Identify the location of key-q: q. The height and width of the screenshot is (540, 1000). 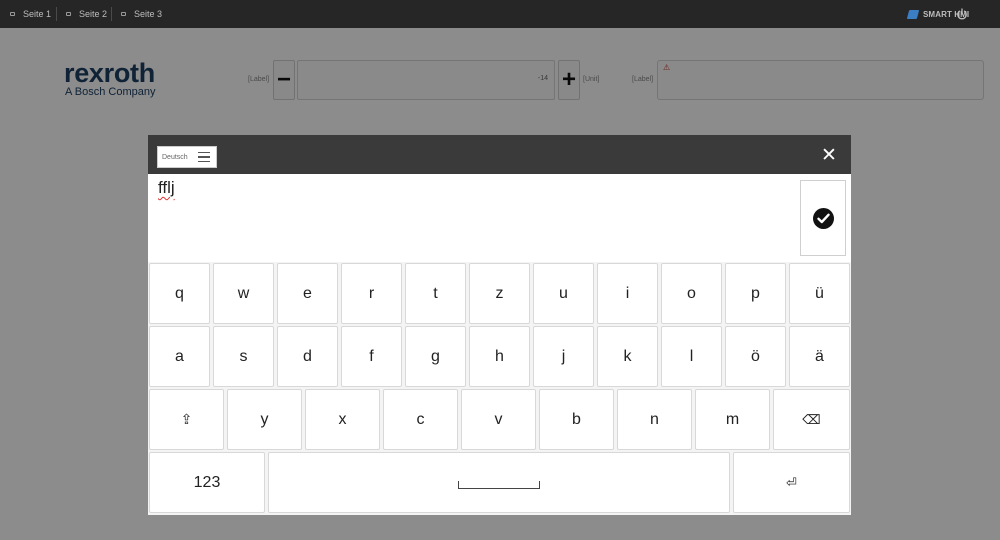
(179, 293).